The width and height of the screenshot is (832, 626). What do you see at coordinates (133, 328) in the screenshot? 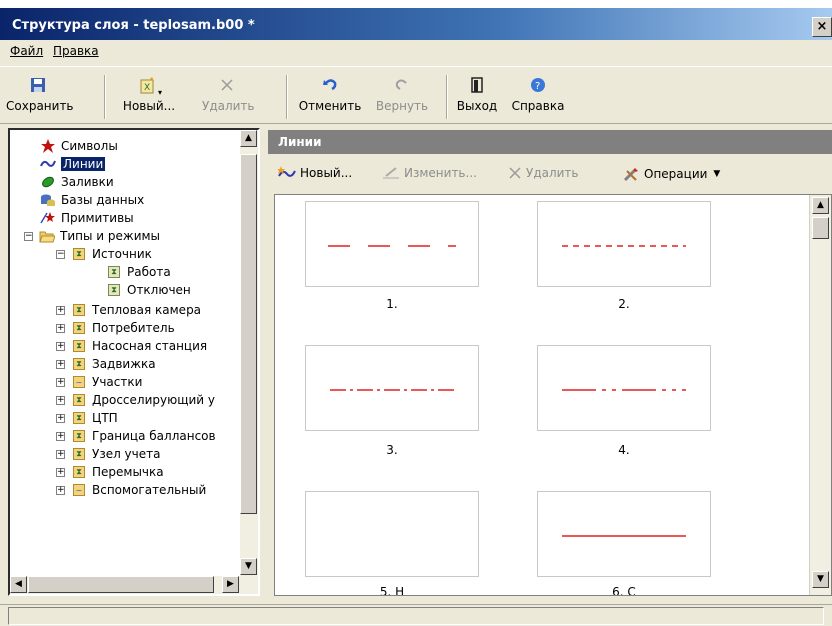
I see `tree-item-label: Потребитель` at bounding box center [133, 328].